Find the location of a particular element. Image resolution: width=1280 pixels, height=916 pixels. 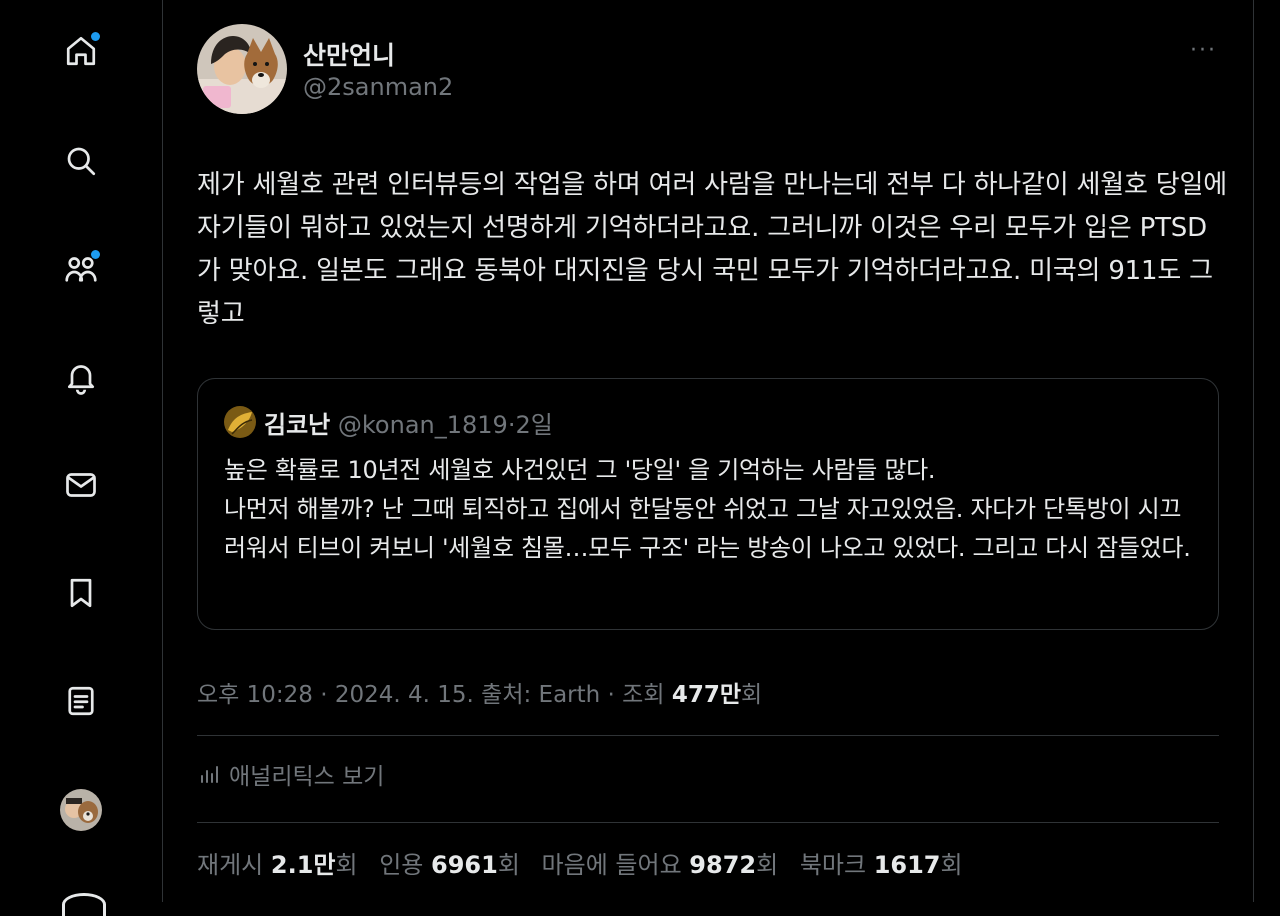

analytics-link: 애널리틱스 보기 is located at coordinates (290, 774).